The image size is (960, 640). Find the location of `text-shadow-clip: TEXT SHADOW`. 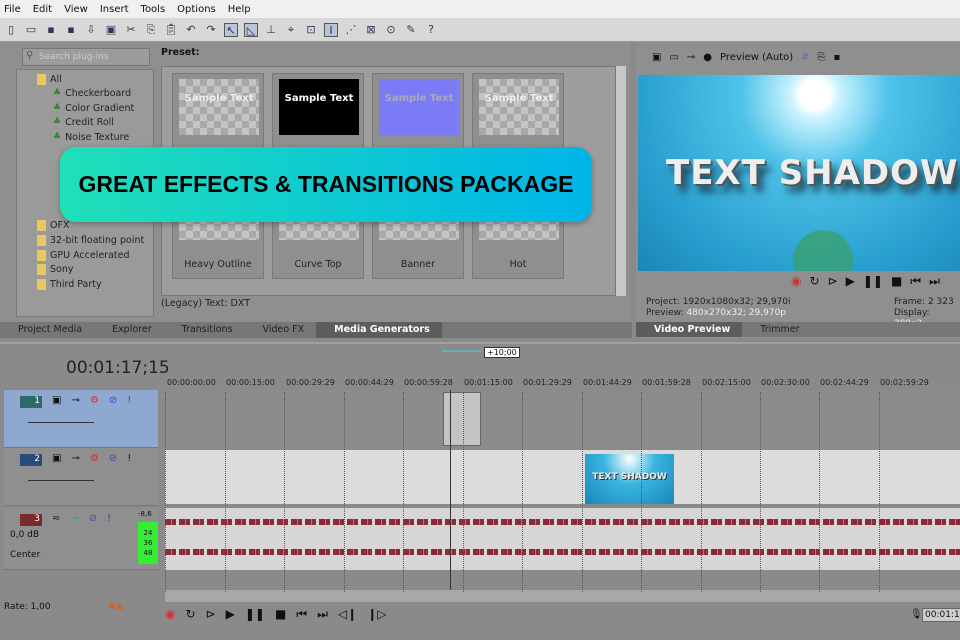

text-shadow-clip: TEXT SHADOW is located at coordinates (629, 479).